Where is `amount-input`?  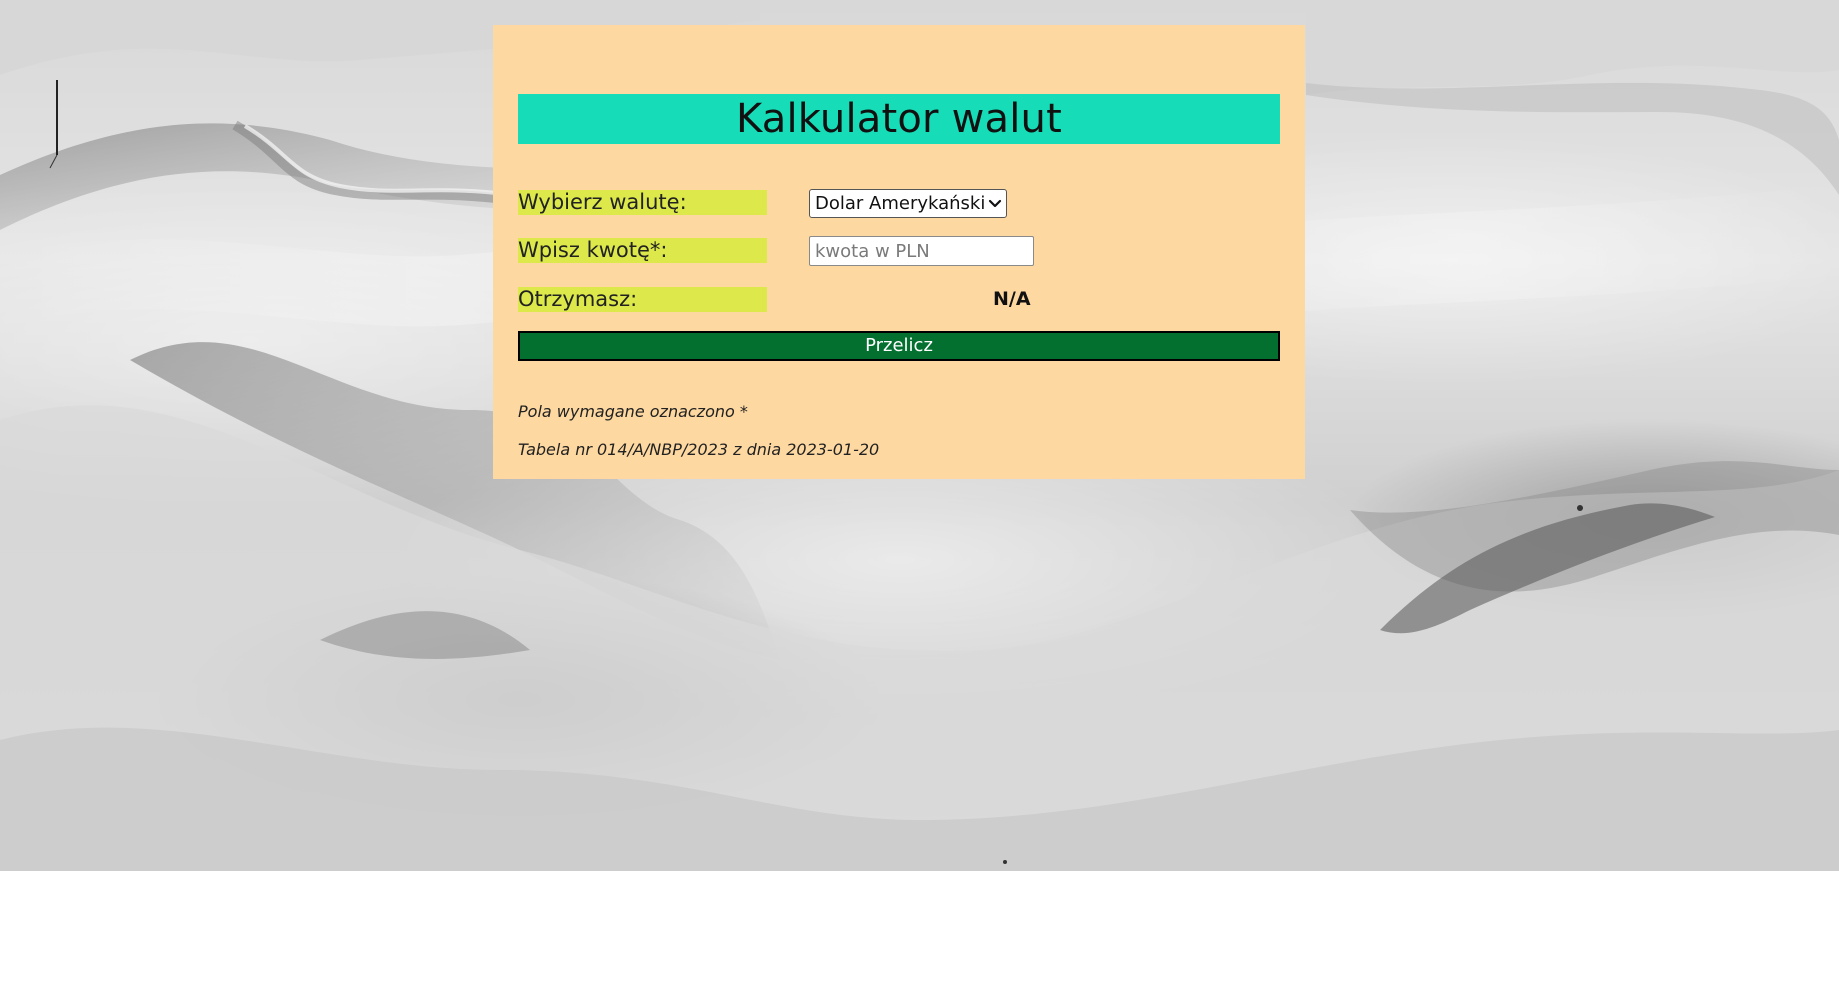
amount-input is located at coordinates (921, 251).